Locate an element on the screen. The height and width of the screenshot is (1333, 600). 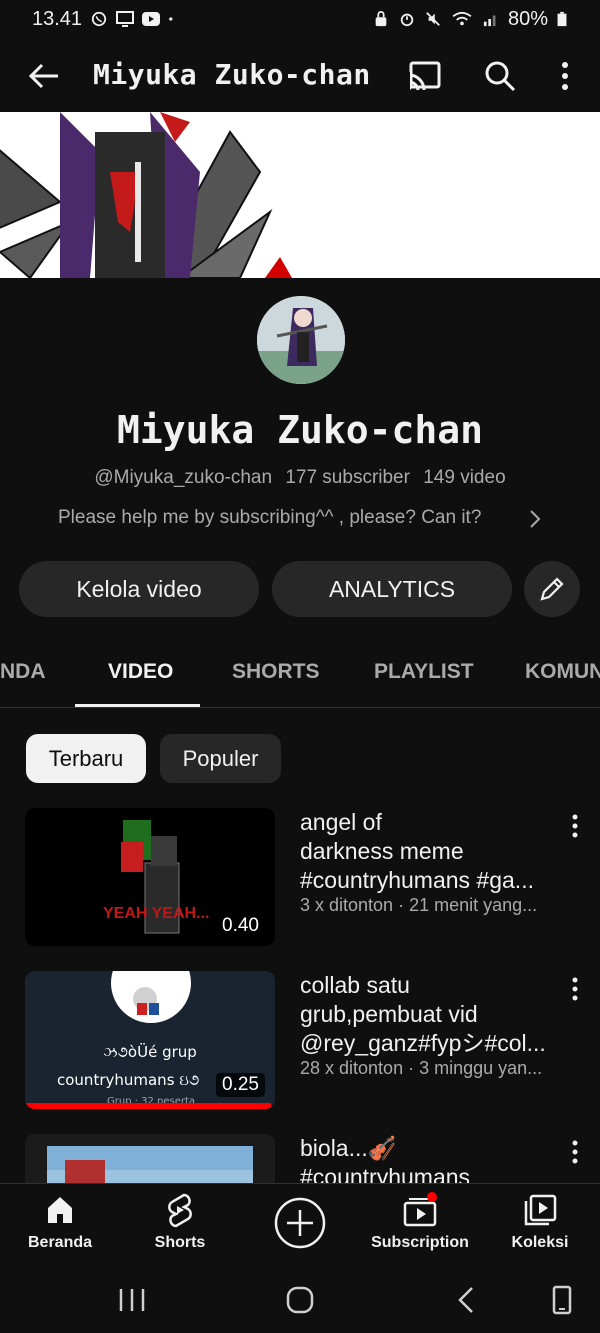
thumbnail-text: countryhumans ઇ૭ is located at coordinates (128, 1080).